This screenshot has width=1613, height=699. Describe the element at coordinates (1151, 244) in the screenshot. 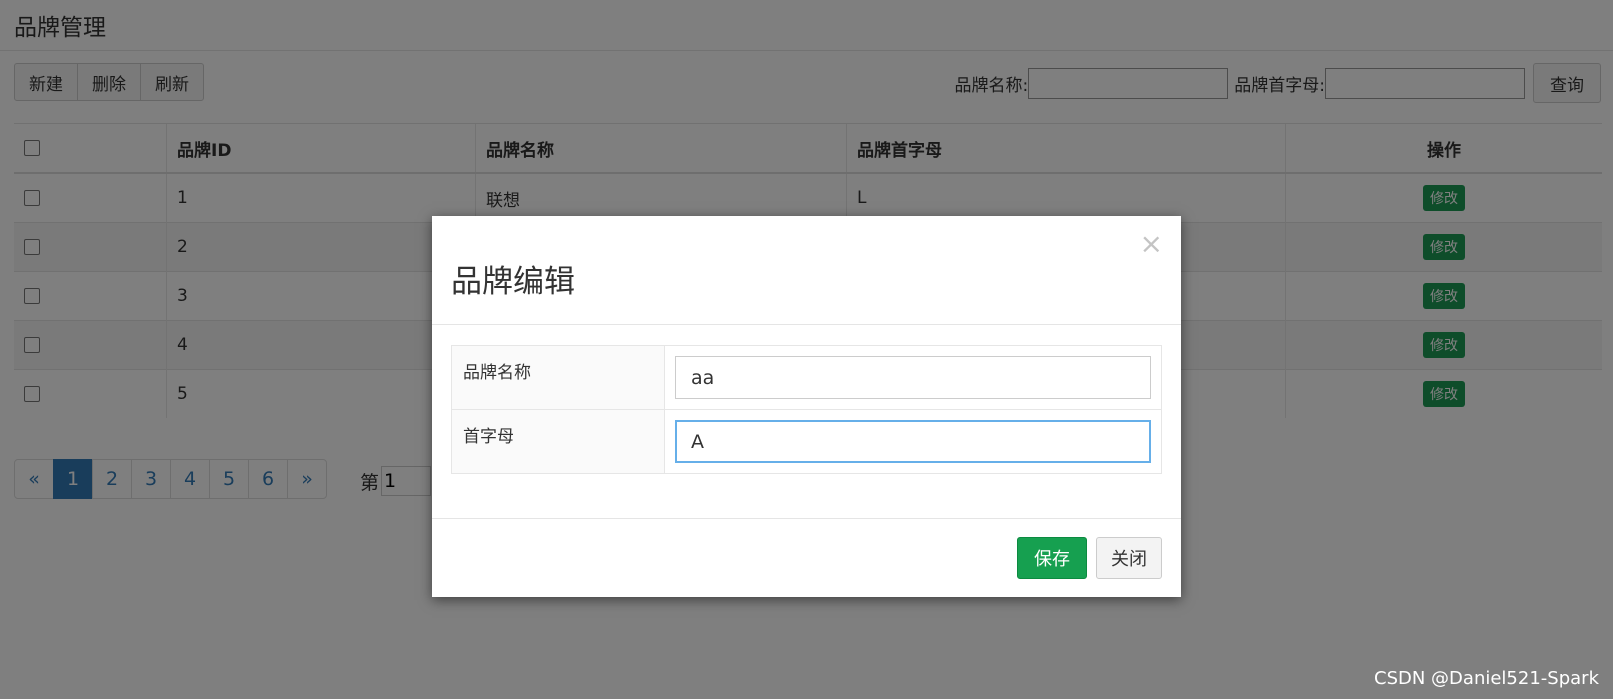

I see `close-icon: ×` at that location.